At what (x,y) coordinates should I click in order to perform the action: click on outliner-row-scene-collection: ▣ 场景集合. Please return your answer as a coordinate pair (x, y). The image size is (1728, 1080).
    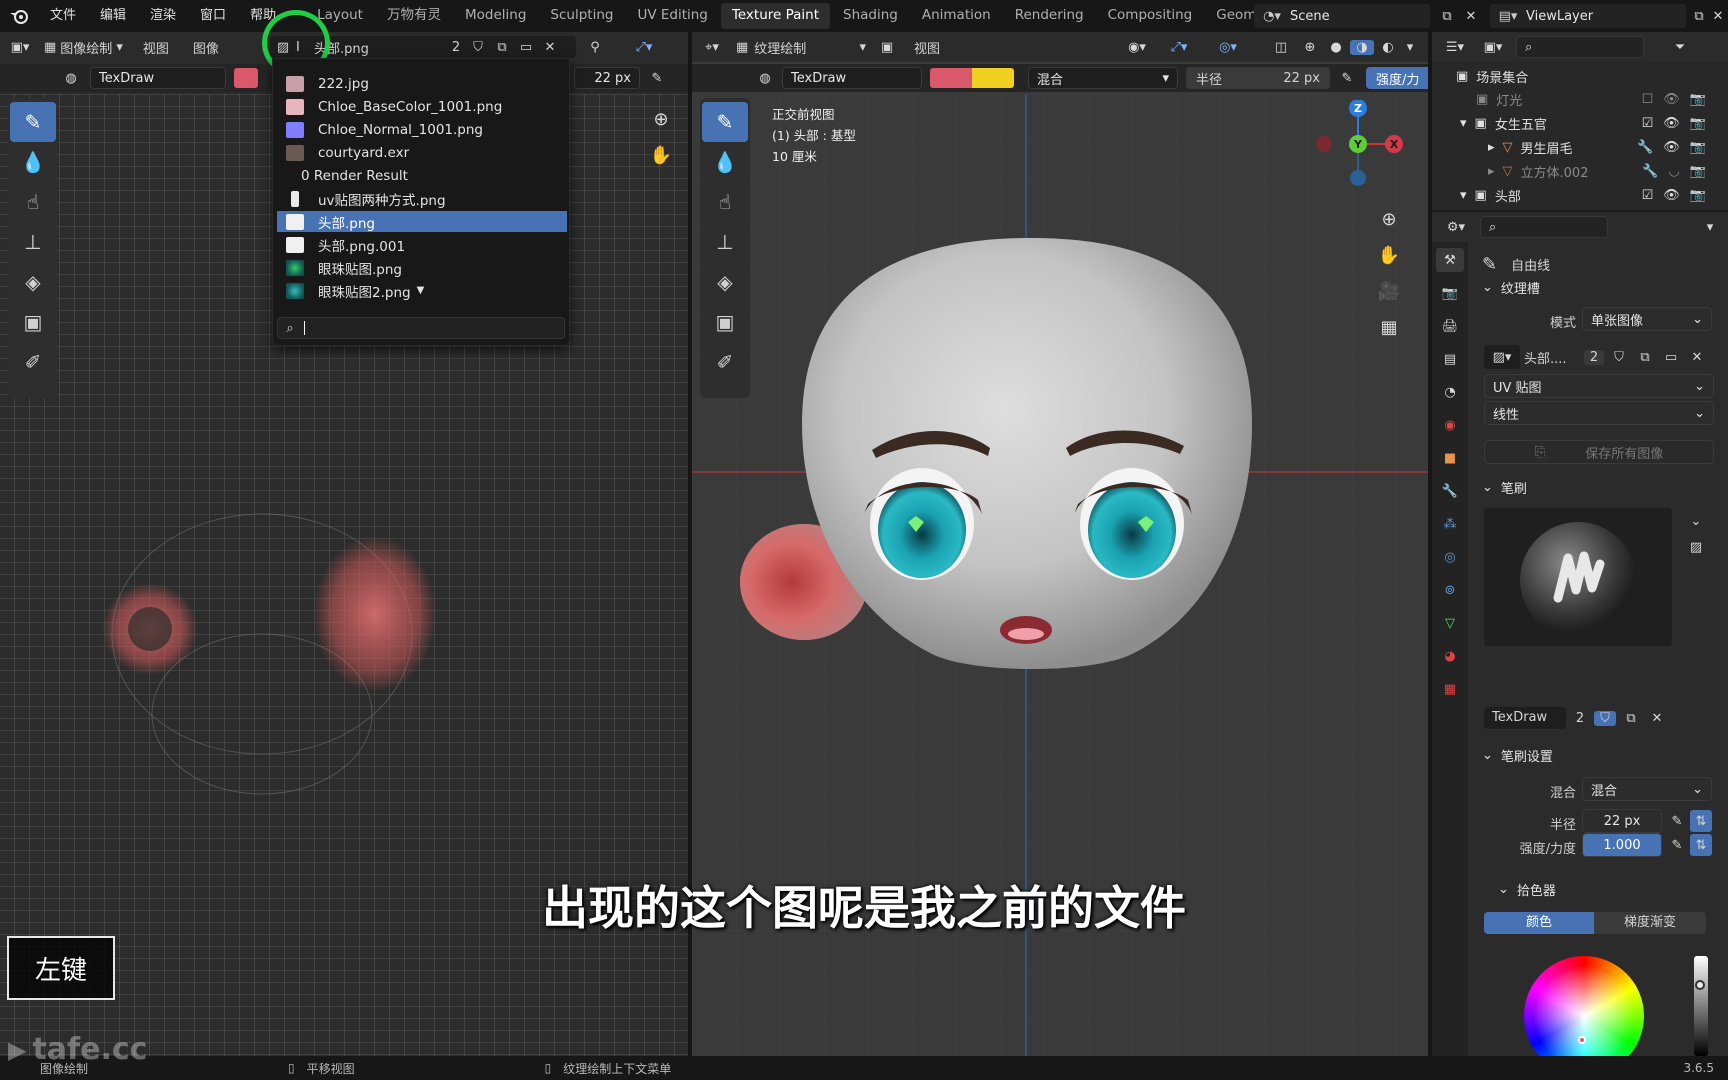
    Looking at the image, I should click on (1580, 76).